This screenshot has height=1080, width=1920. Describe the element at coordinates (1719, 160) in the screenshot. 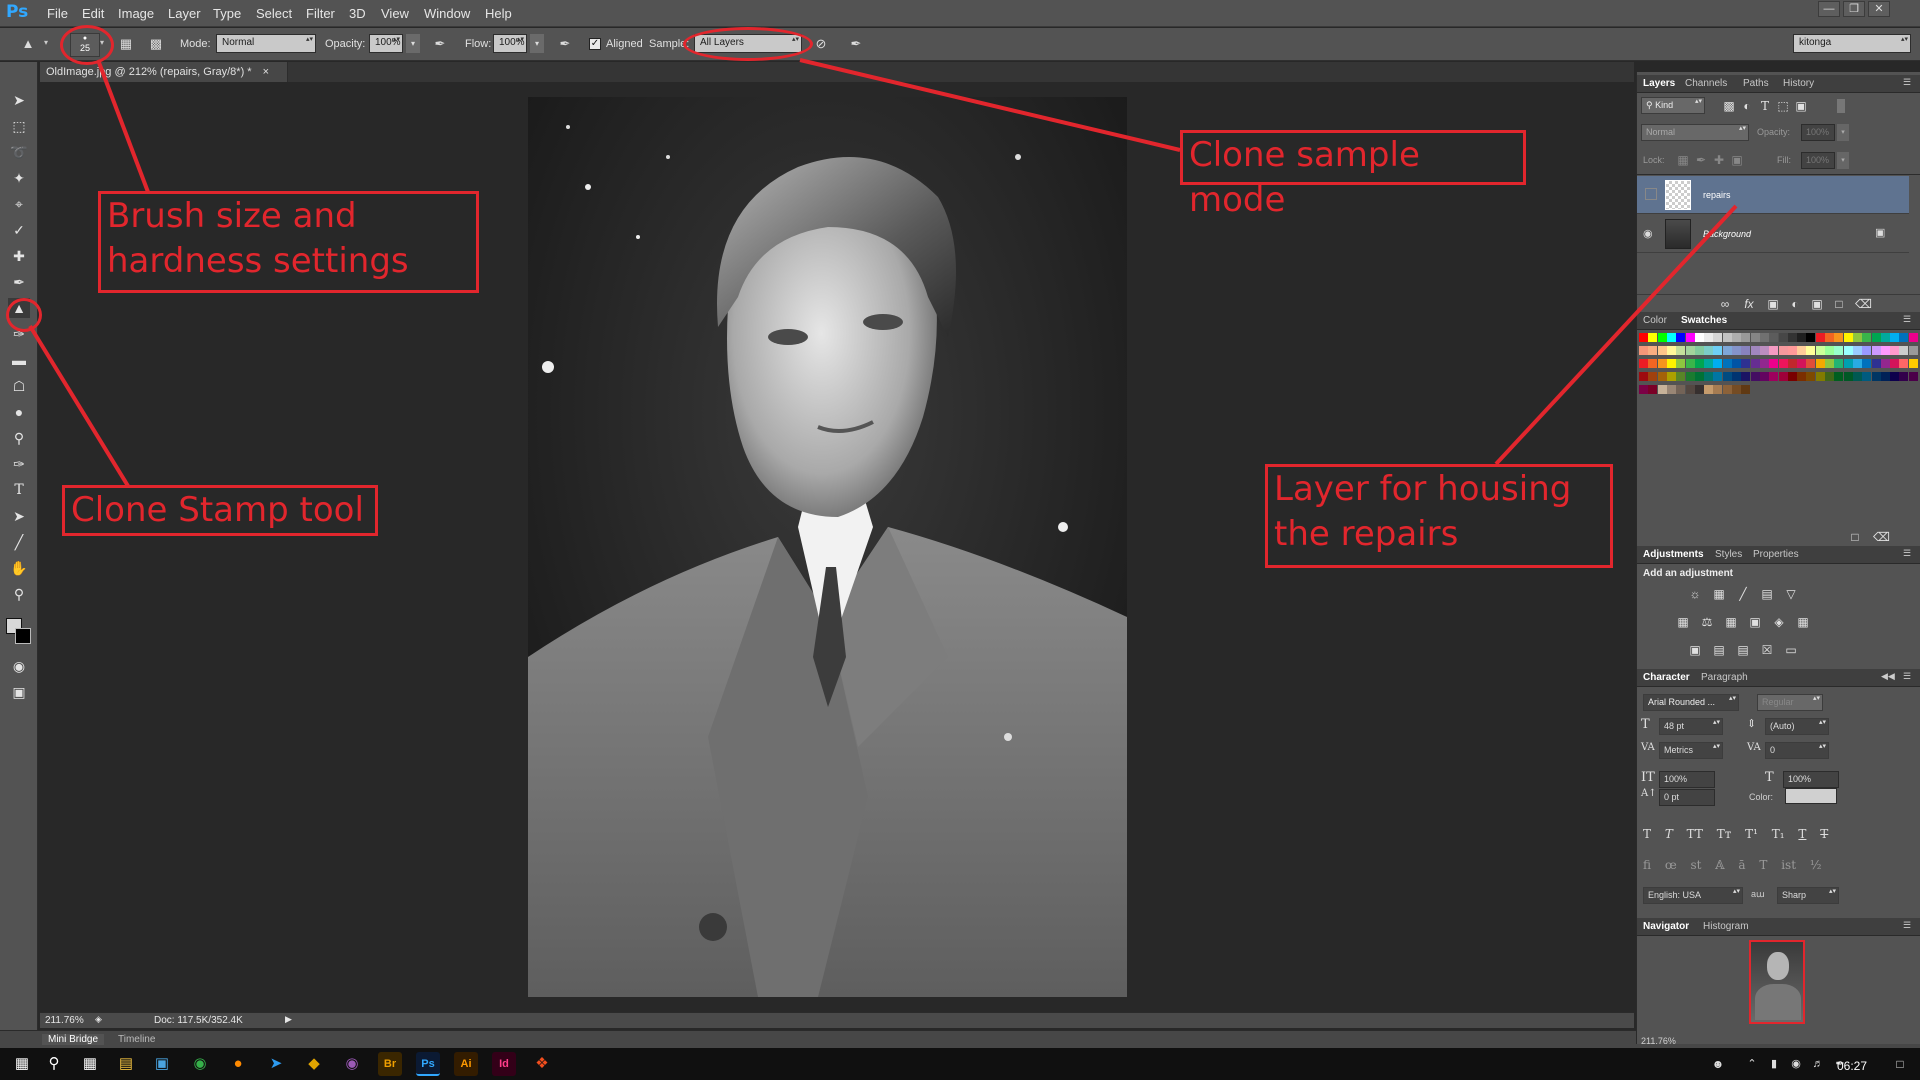

I see `lock-position-icon: ✚` at that location.